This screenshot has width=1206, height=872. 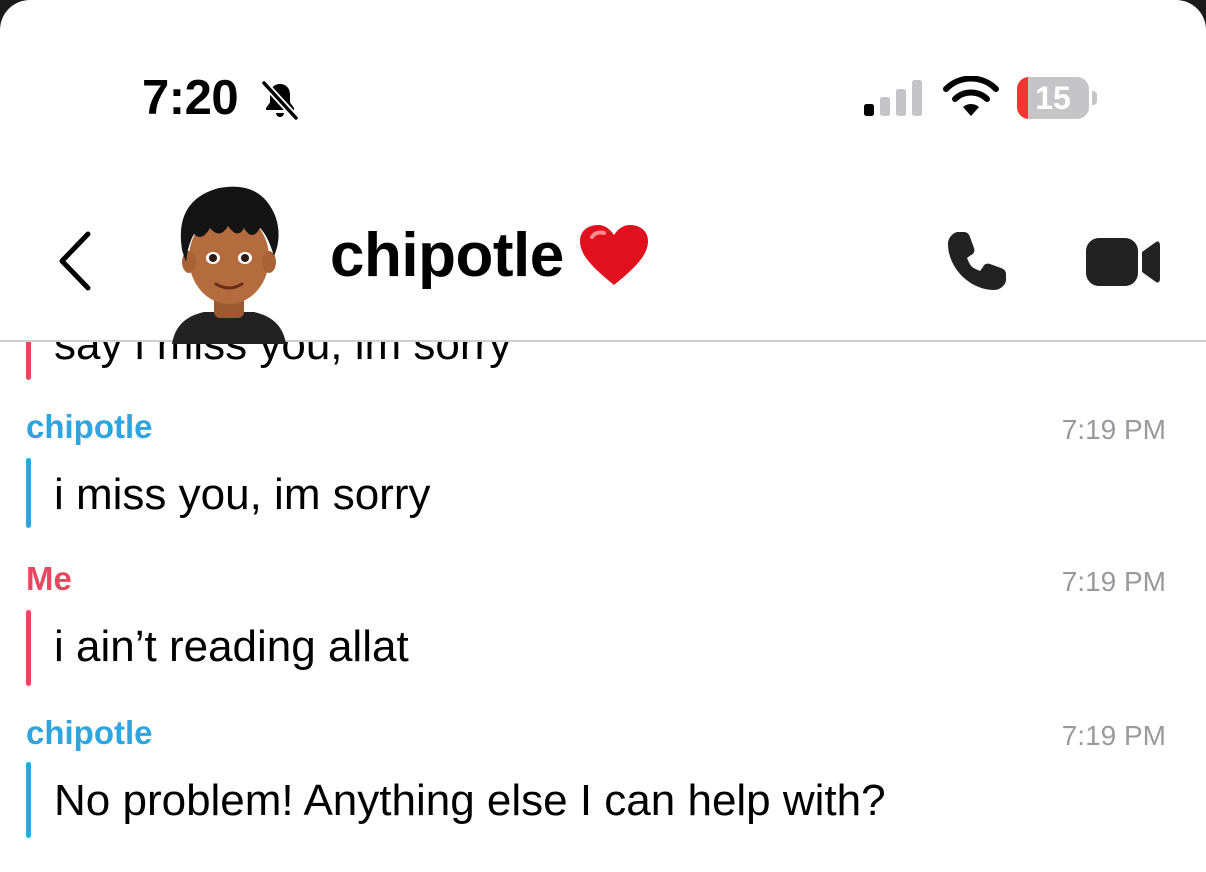 I want to click on back-chevron-icon, so click(x=76, y=261).